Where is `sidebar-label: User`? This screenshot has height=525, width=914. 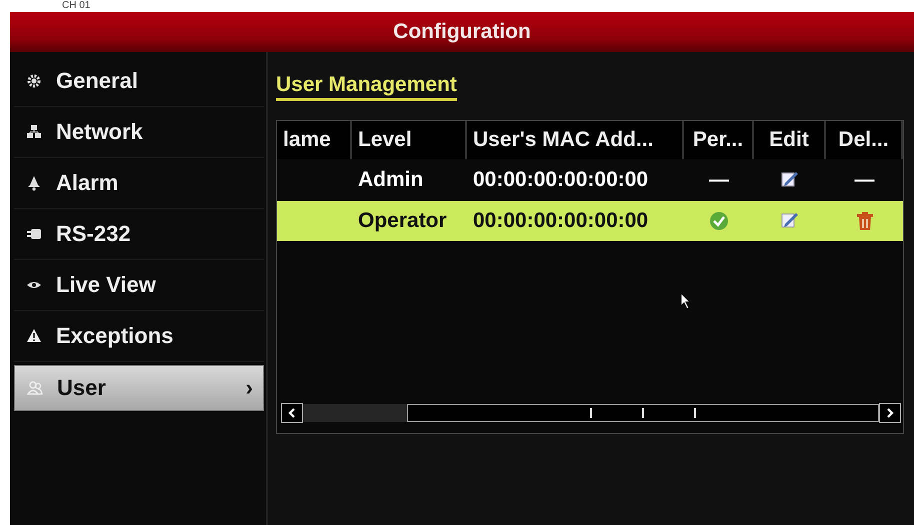 sidebar-label: User is located at coordinates (82, 388).